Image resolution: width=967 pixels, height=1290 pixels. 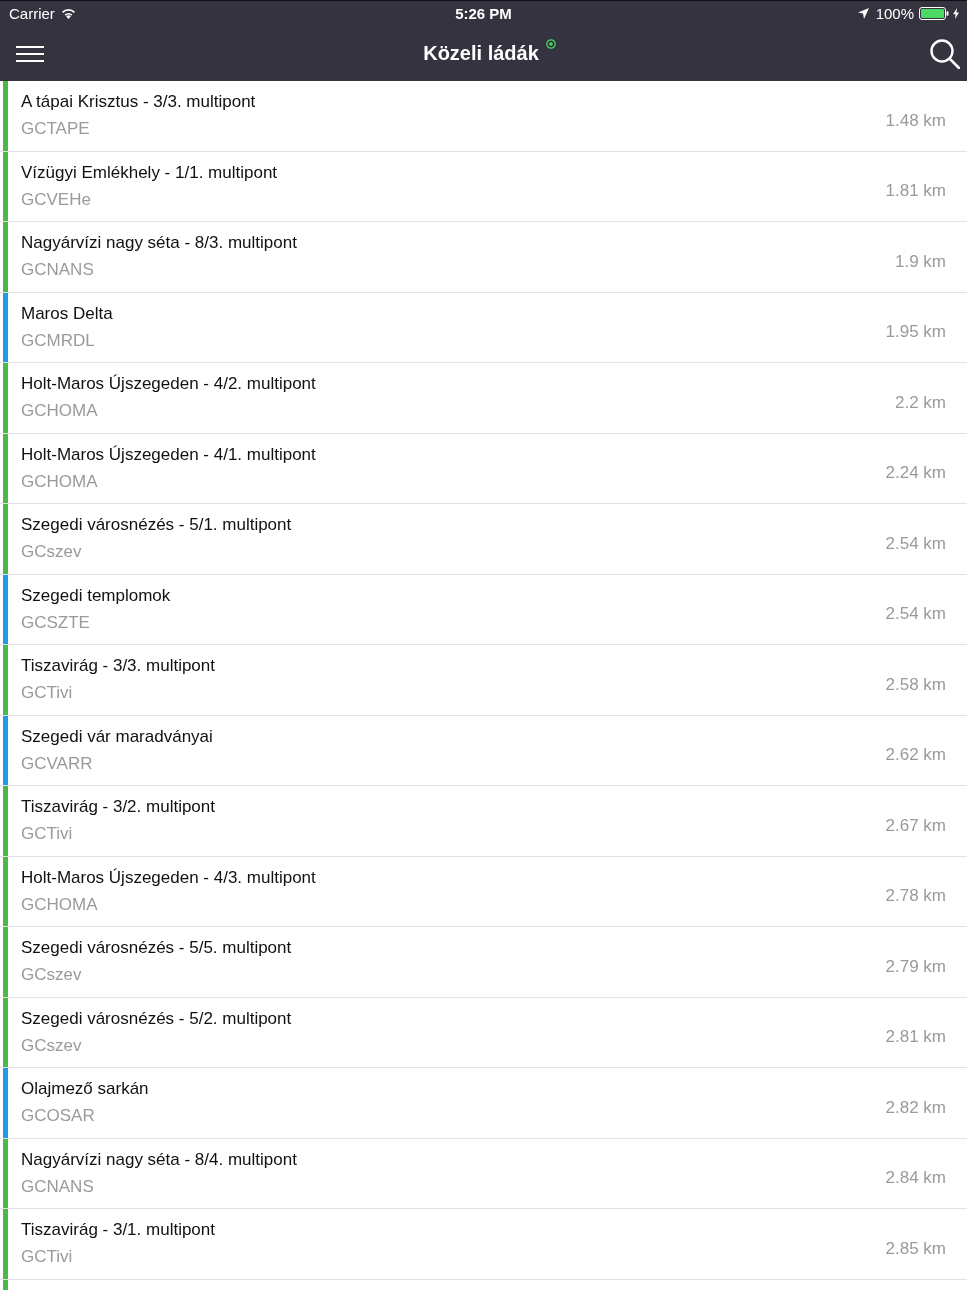 I want to click on battery-percent: 100%, so click(x=894, y=13).